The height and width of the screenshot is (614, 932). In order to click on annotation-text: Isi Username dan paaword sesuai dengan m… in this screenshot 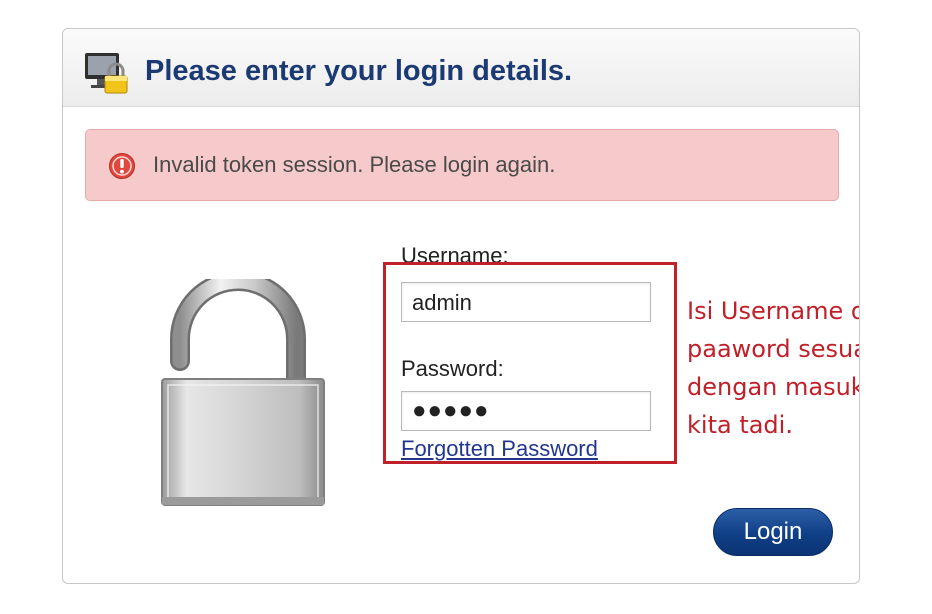, I will do `click(773, 368)`.